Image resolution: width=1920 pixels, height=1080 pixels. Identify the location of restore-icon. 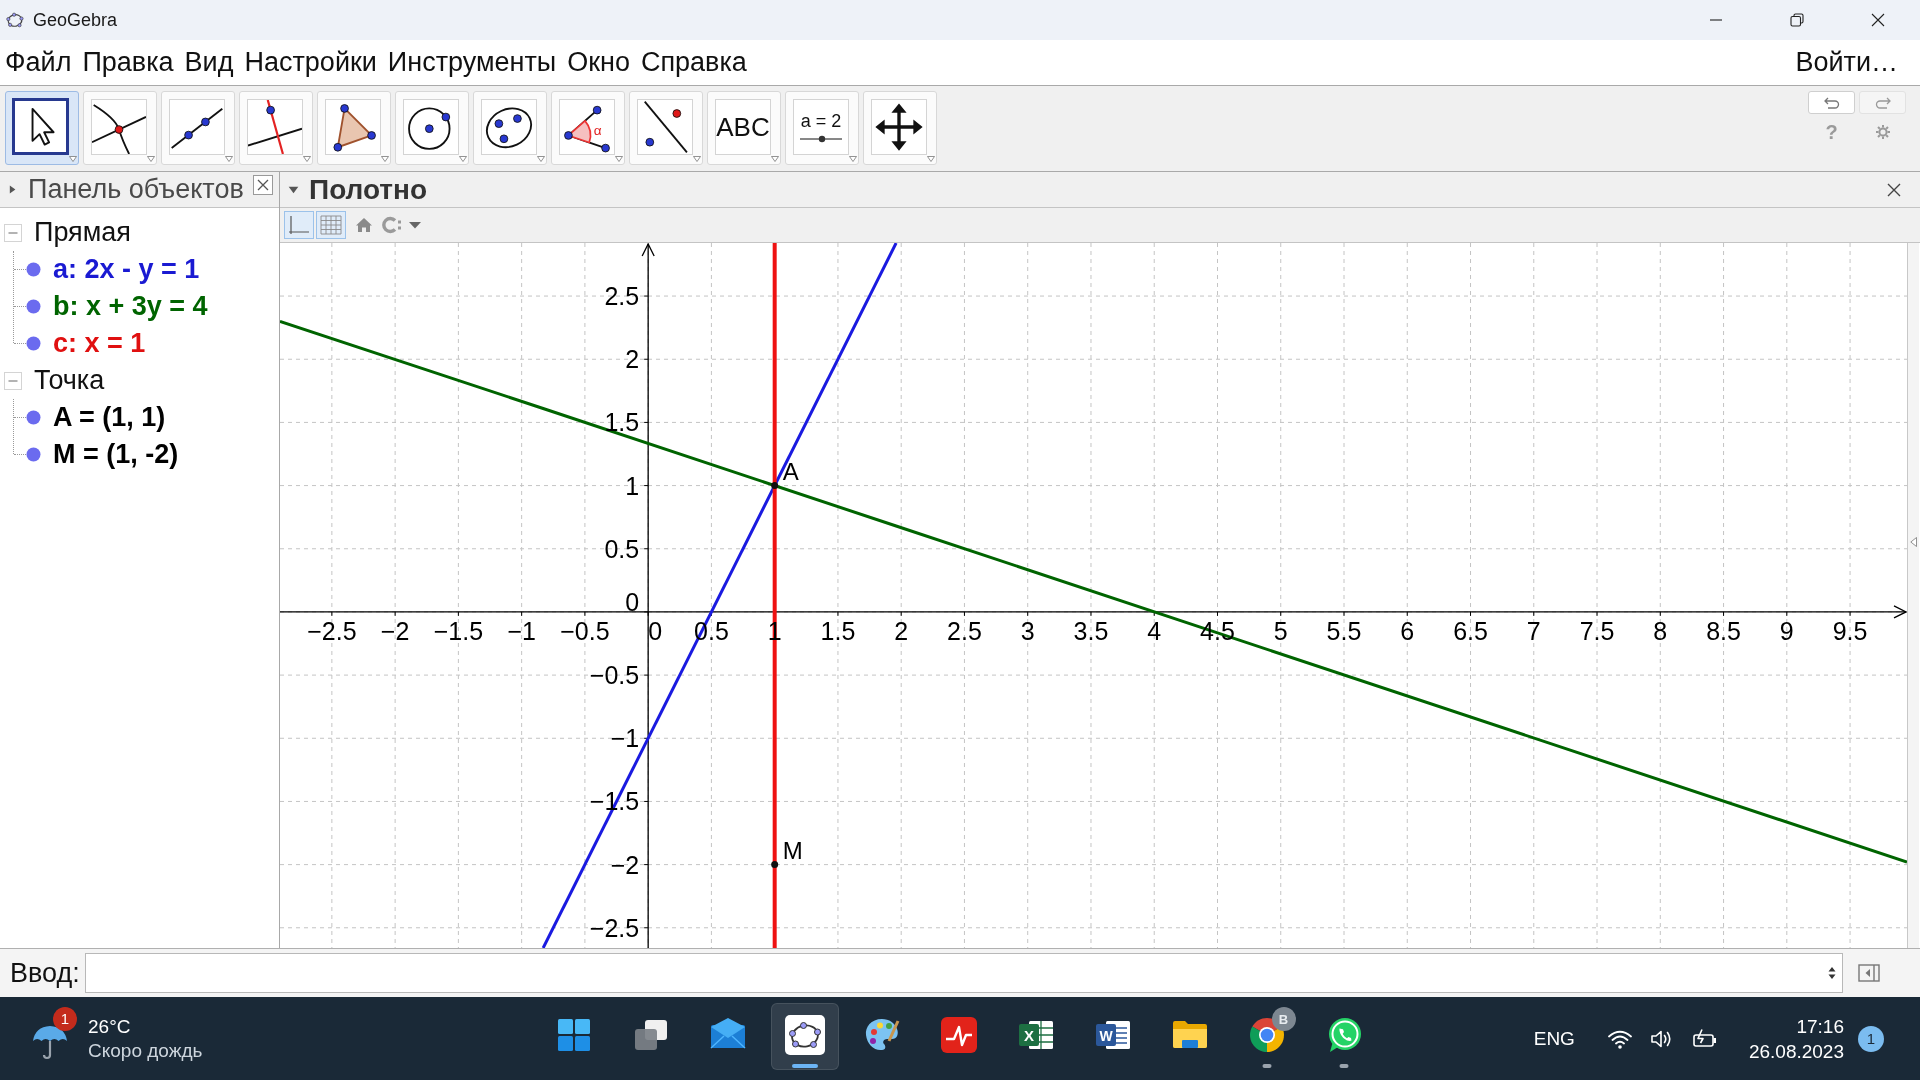
(1796, 20).